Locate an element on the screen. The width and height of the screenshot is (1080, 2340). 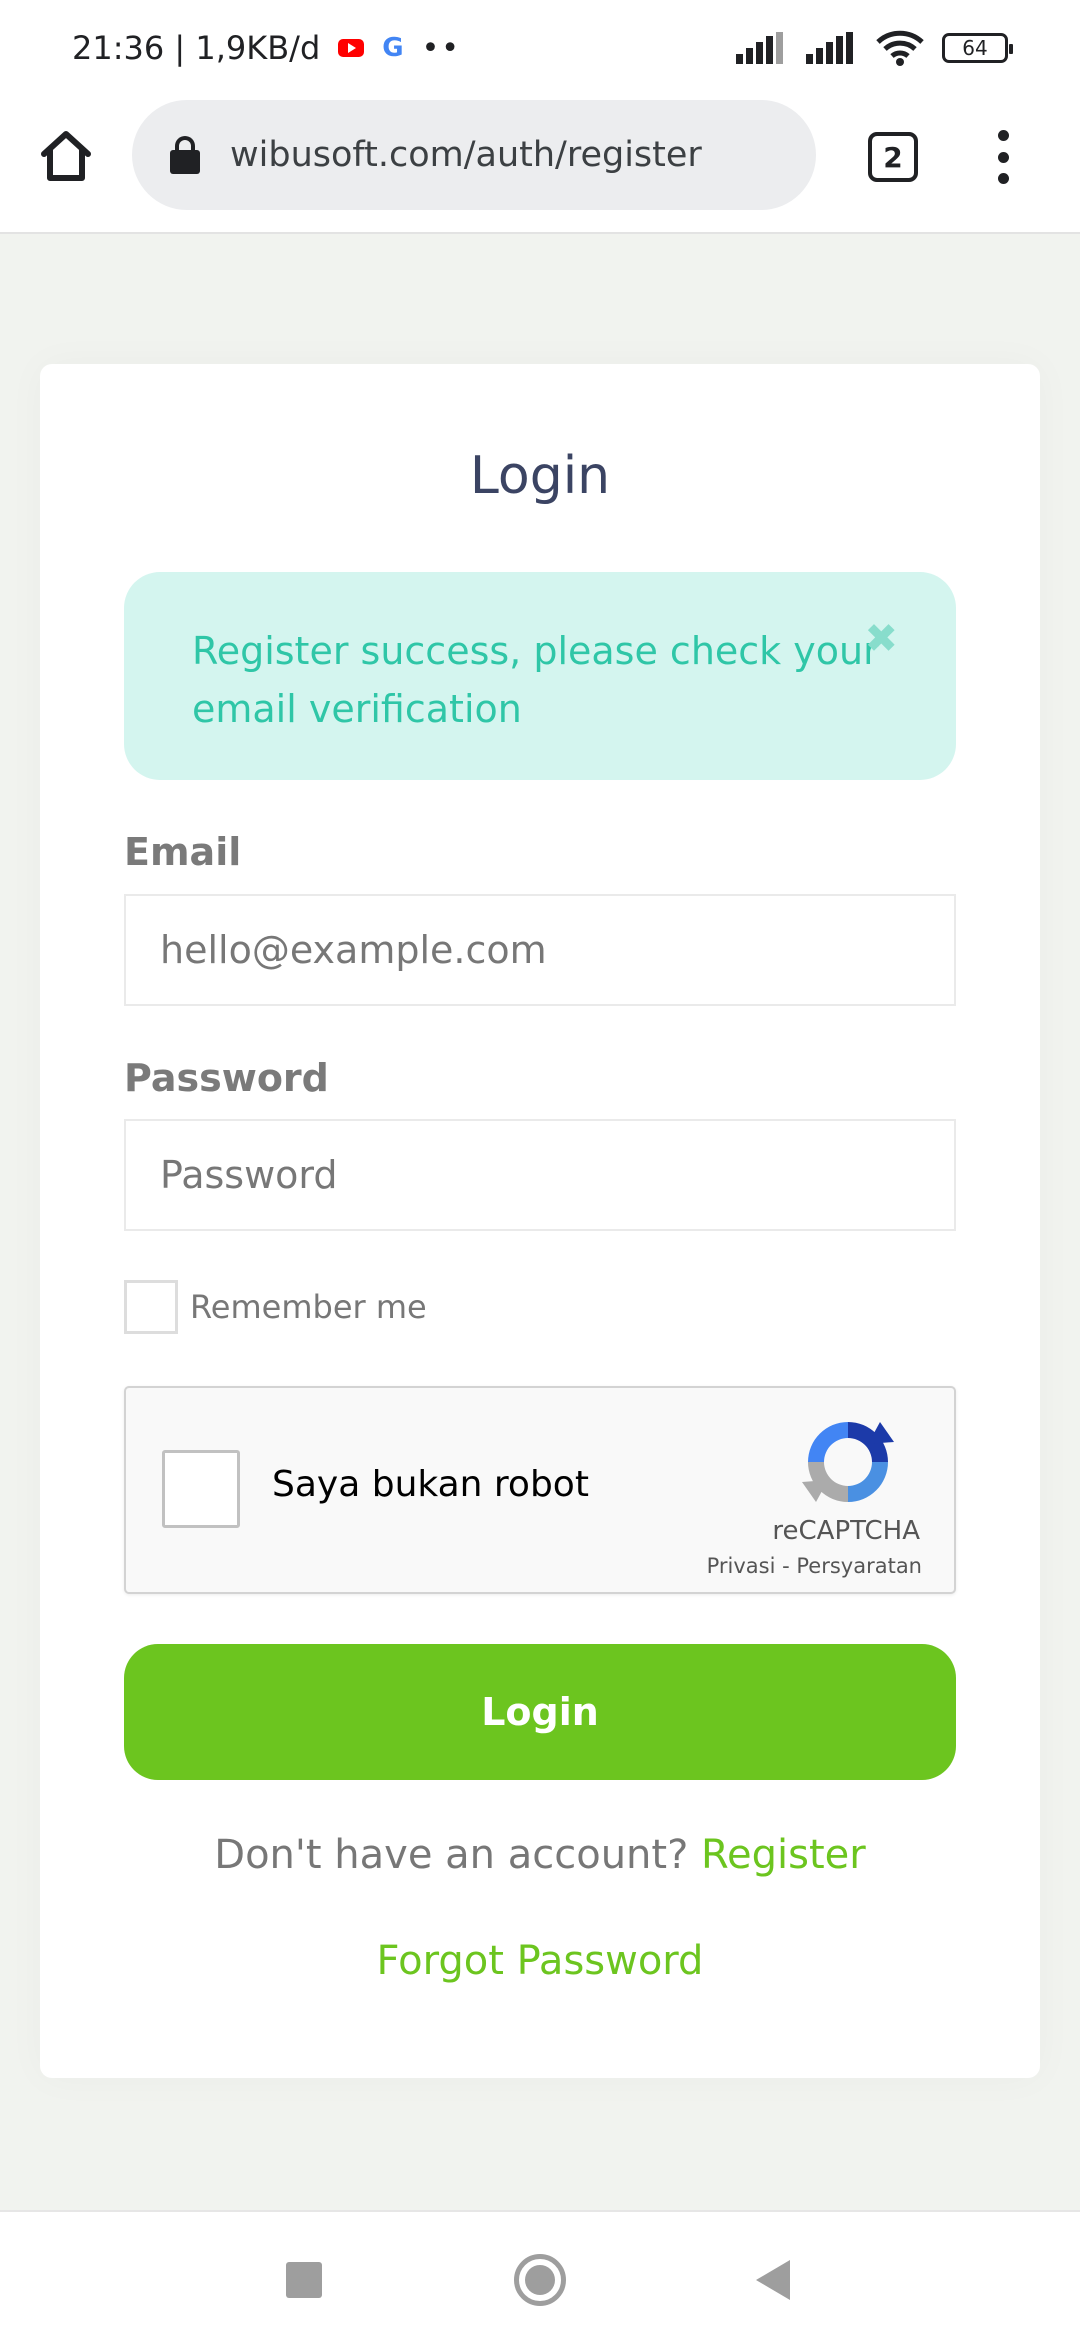
recaptcha-brand: reCAPTCHA is located at coordinates (846, 1531).